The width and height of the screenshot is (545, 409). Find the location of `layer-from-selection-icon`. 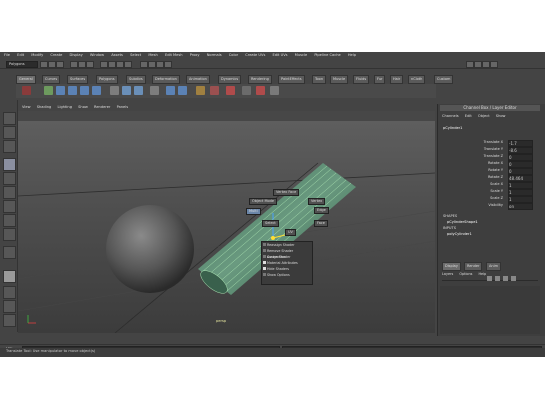

layer-from-selection-icon is located at coordinates (497, 278).